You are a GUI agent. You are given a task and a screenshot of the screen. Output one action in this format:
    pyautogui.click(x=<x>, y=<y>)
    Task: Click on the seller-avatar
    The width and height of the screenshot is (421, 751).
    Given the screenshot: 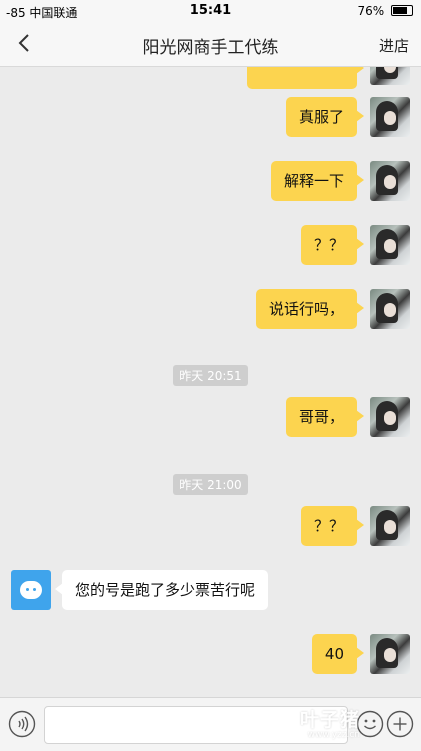 What is the action you would take?
    pyautogui.click(x=31, y=590)
    